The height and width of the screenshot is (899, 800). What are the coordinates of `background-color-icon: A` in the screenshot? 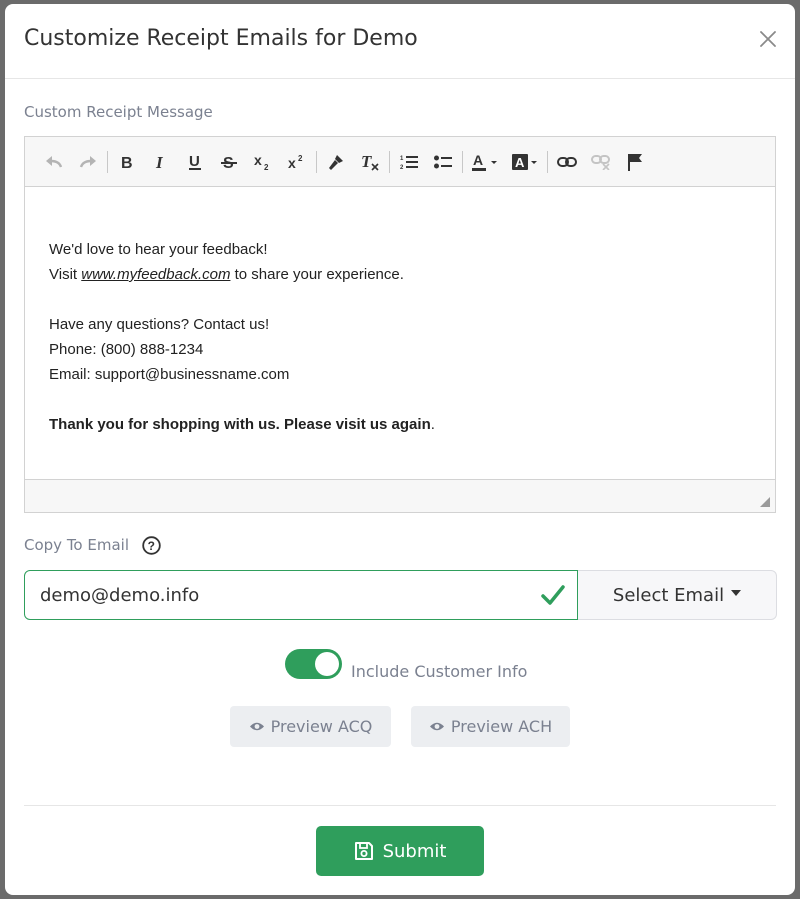 It's located at (524, 161).